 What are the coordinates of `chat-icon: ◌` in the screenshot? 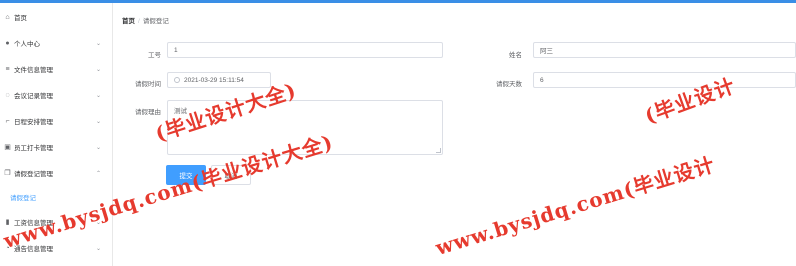 It's located at (7, 95).